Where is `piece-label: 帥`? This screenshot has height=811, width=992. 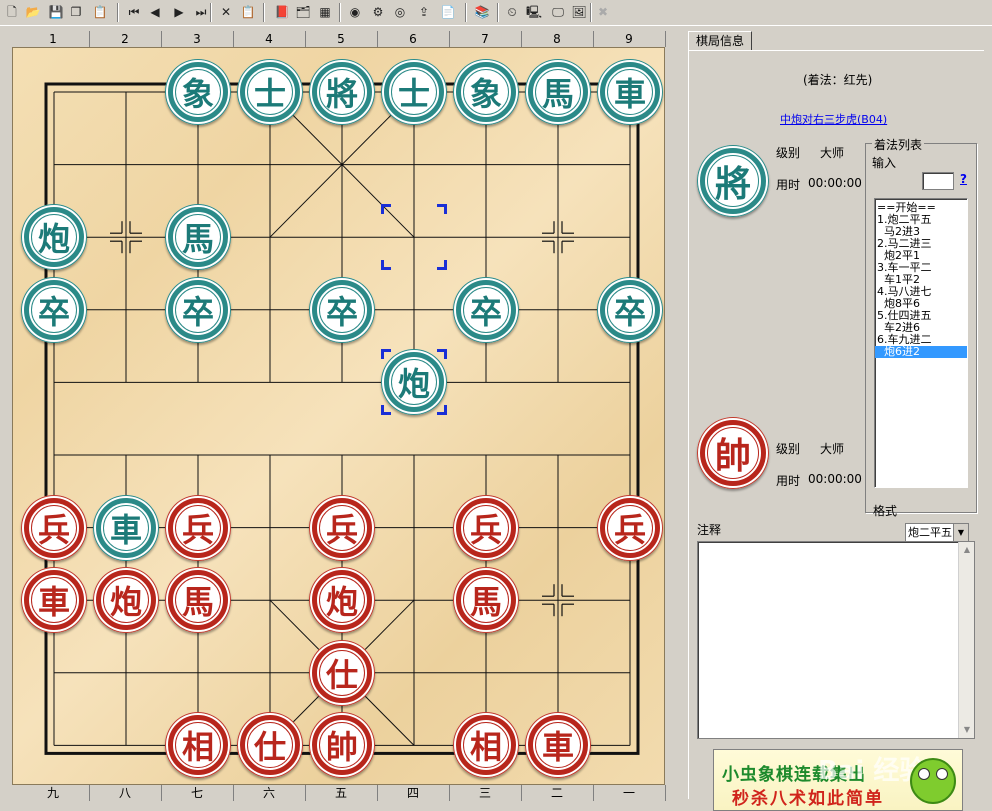 piece-label: 帥 is located at coordinates (341, 747).